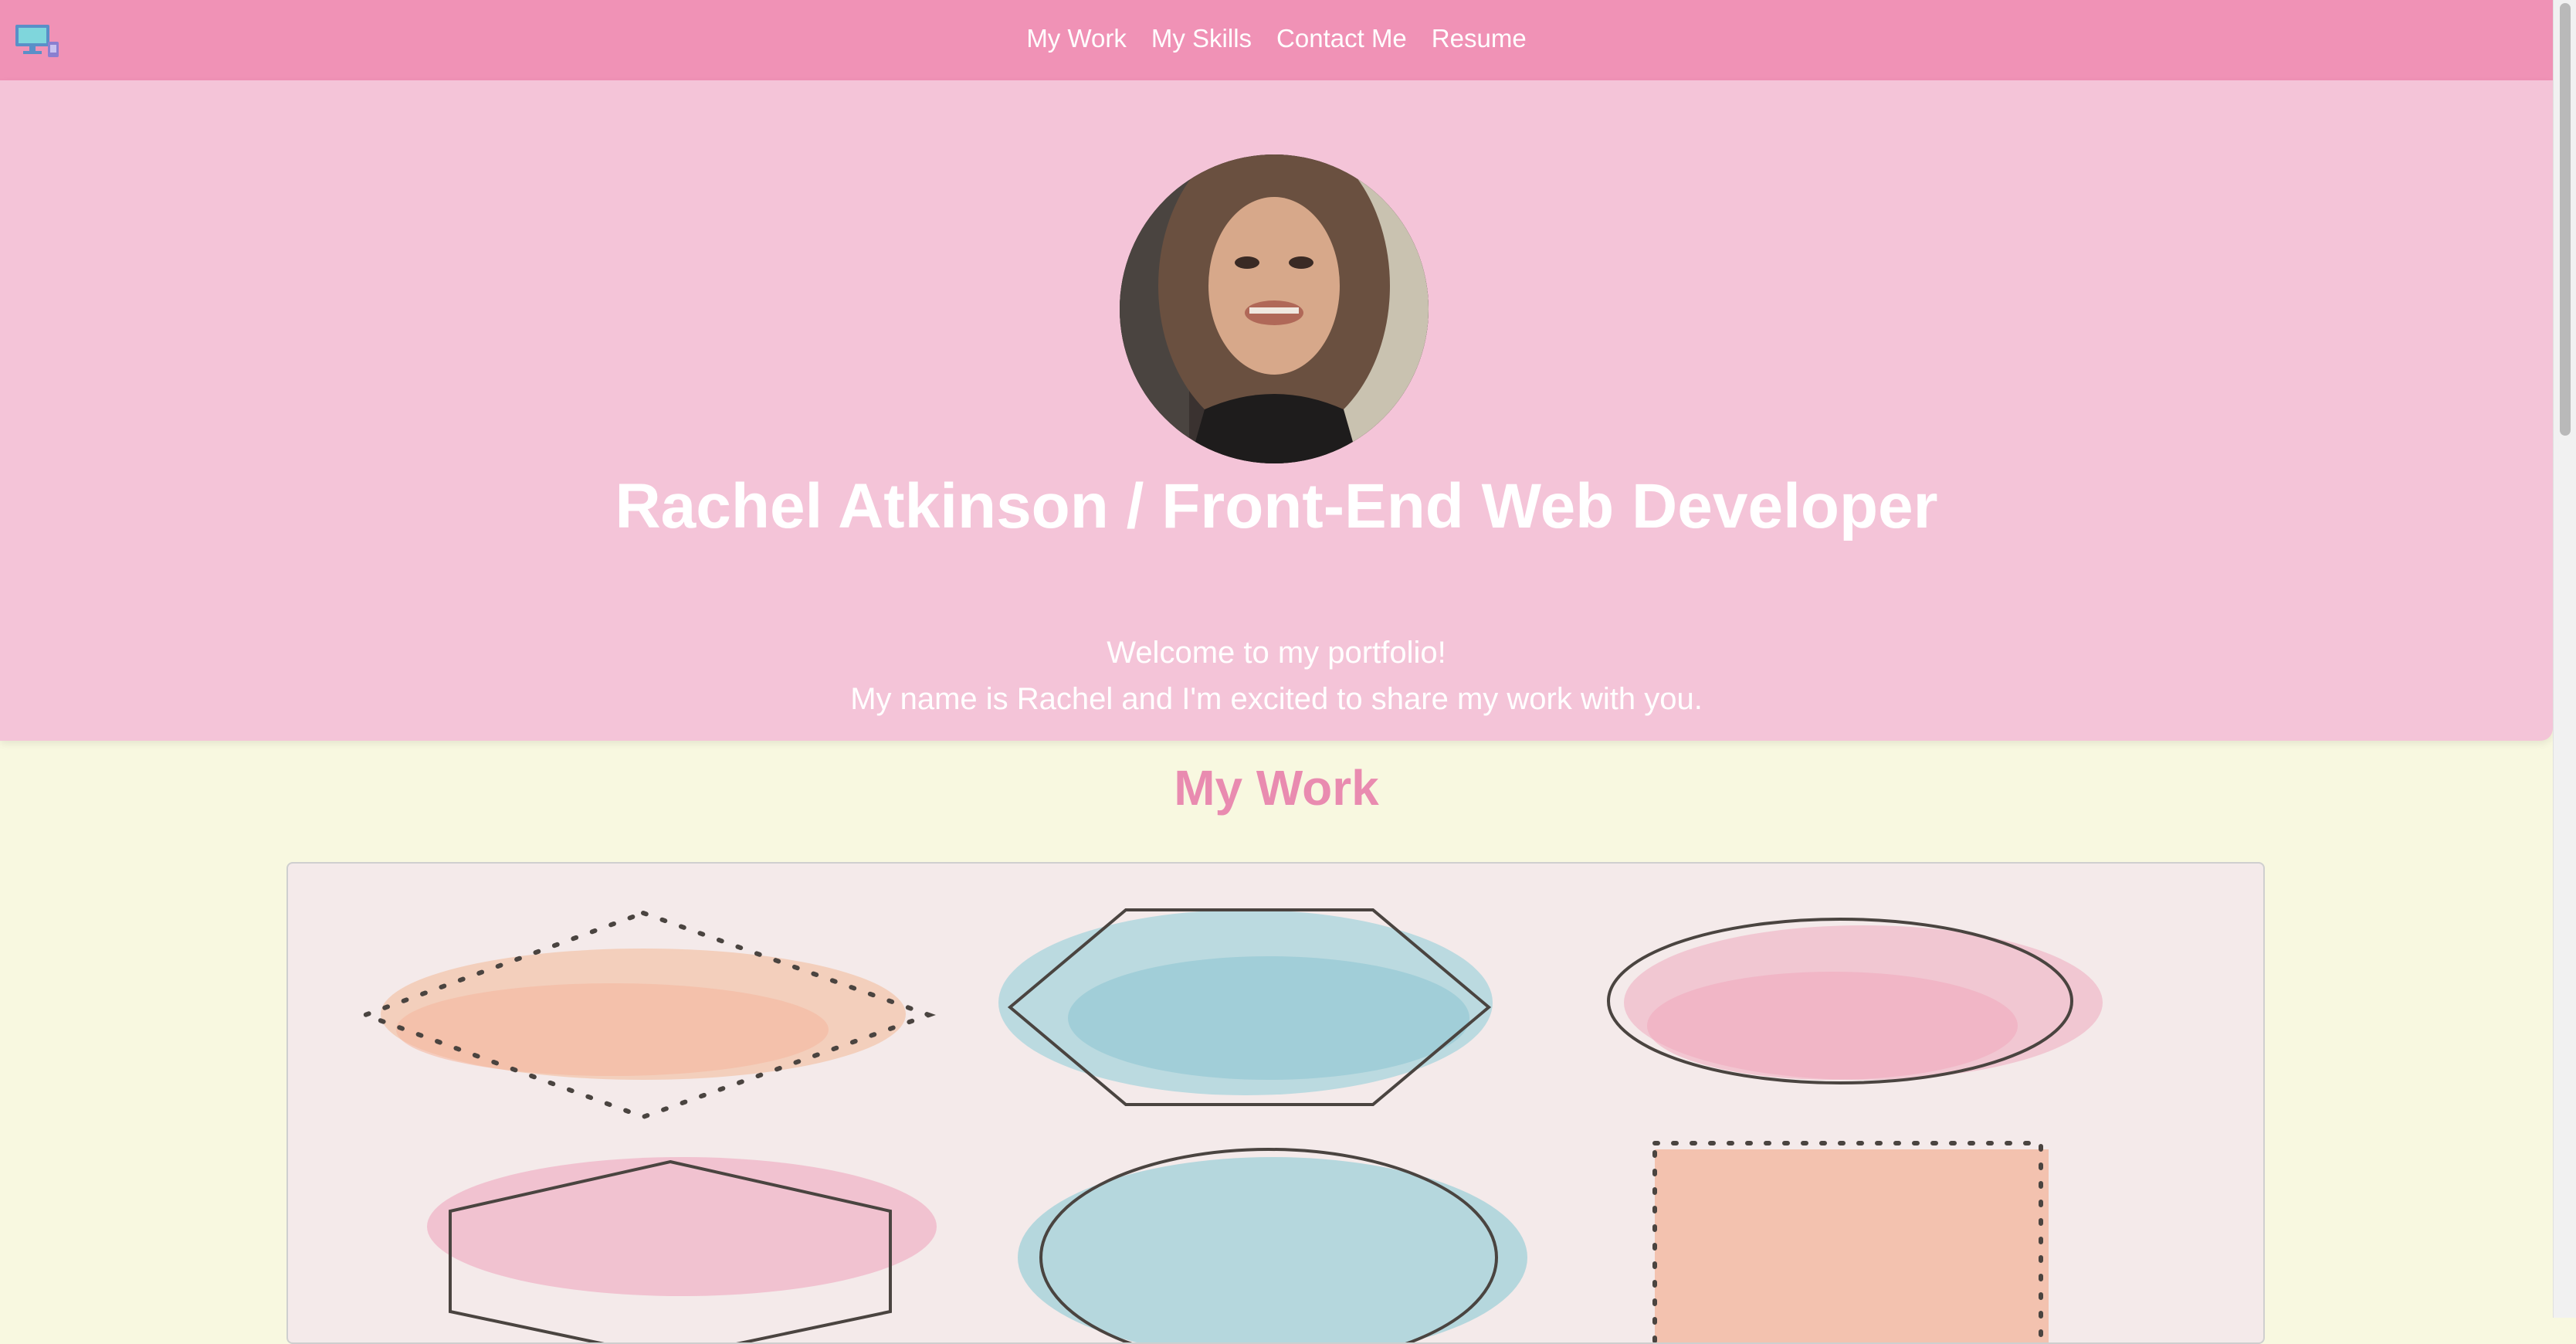  I want to click on project-thumbnail-square, so click(1850, 1241).